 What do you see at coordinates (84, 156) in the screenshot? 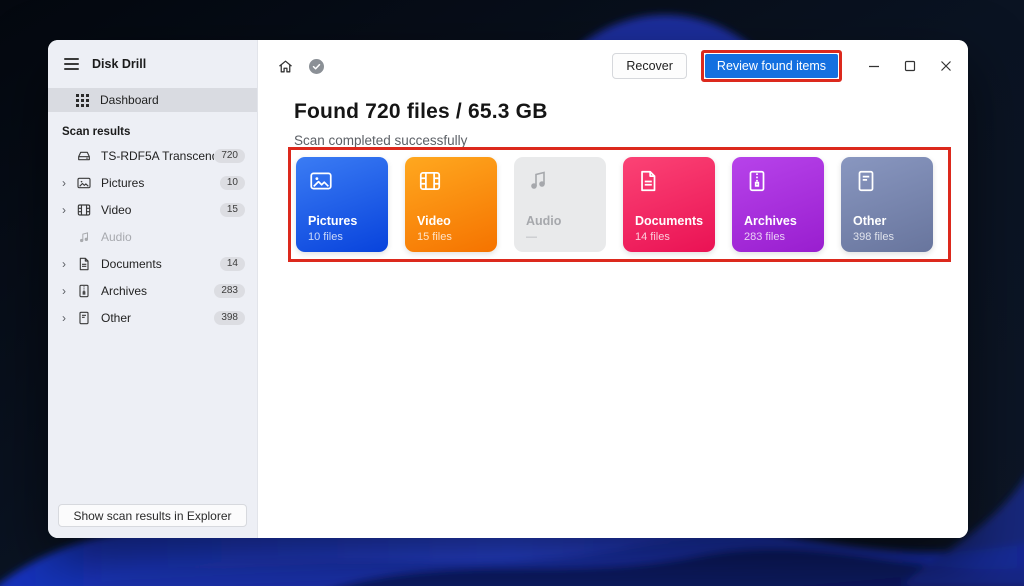
I see `drive-icon` at bounding box center [84, 156].